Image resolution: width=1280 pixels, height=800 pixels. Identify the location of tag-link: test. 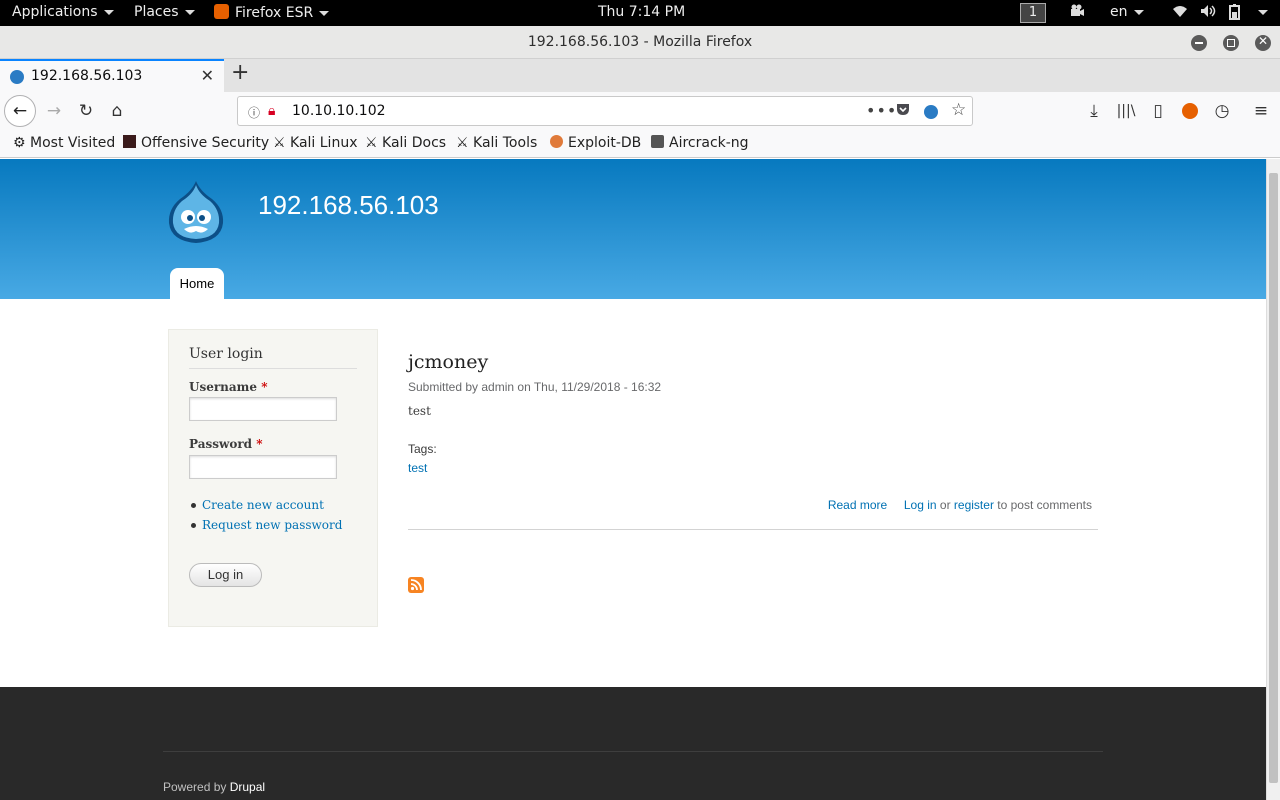
(417, 468).